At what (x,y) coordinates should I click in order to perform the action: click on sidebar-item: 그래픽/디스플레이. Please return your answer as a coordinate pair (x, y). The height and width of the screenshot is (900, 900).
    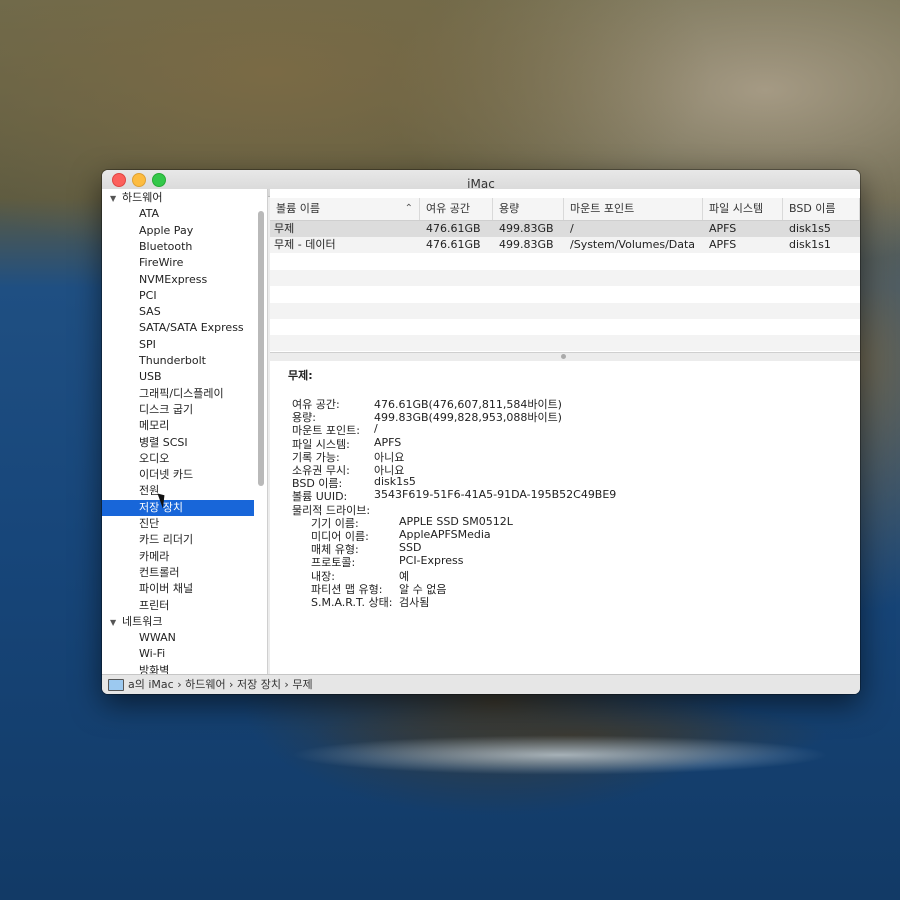
    Looking at the image, I should click on (178, 394).